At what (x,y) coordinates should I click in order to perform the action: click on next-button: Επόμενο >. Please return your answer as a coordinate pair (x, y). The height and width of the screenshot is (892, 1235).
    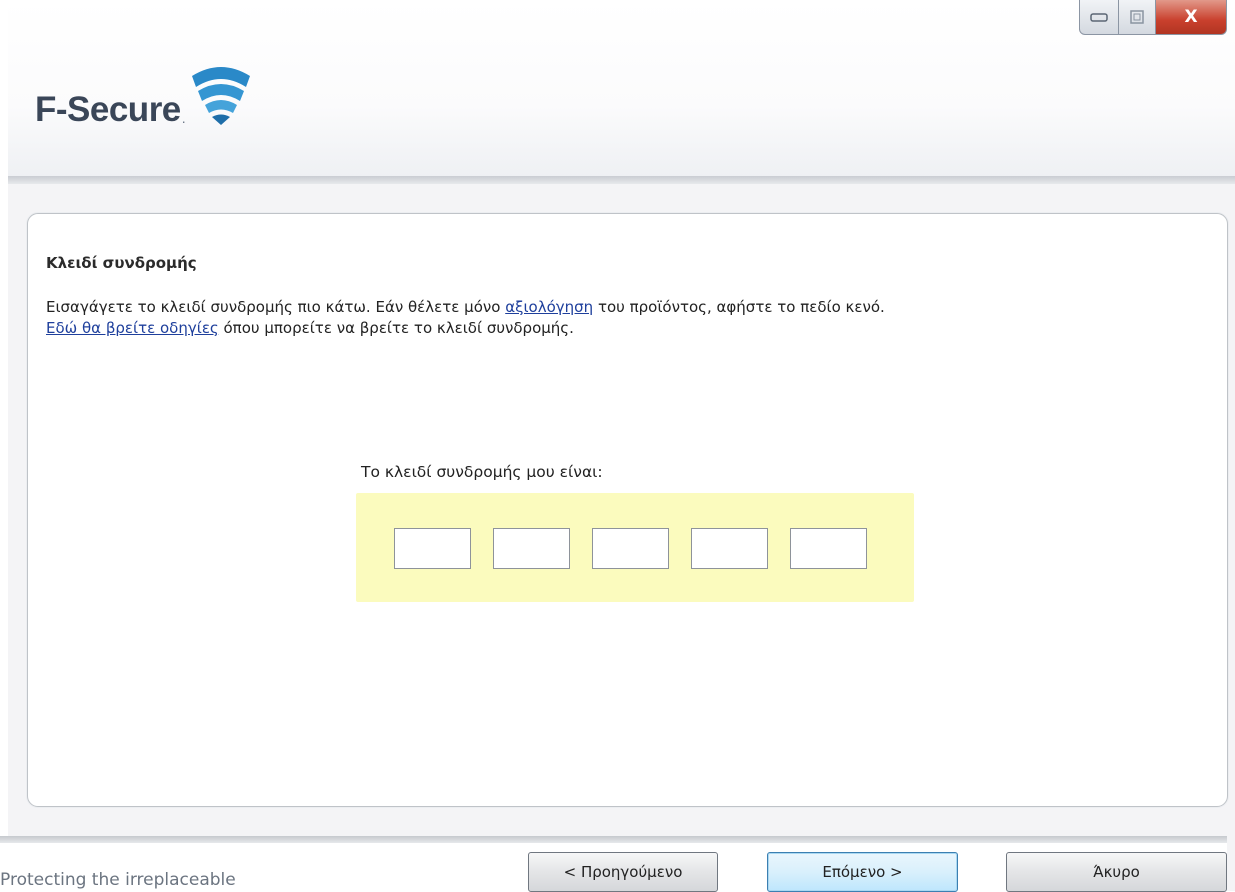
    Looking at the image, I should click on (862, 872).